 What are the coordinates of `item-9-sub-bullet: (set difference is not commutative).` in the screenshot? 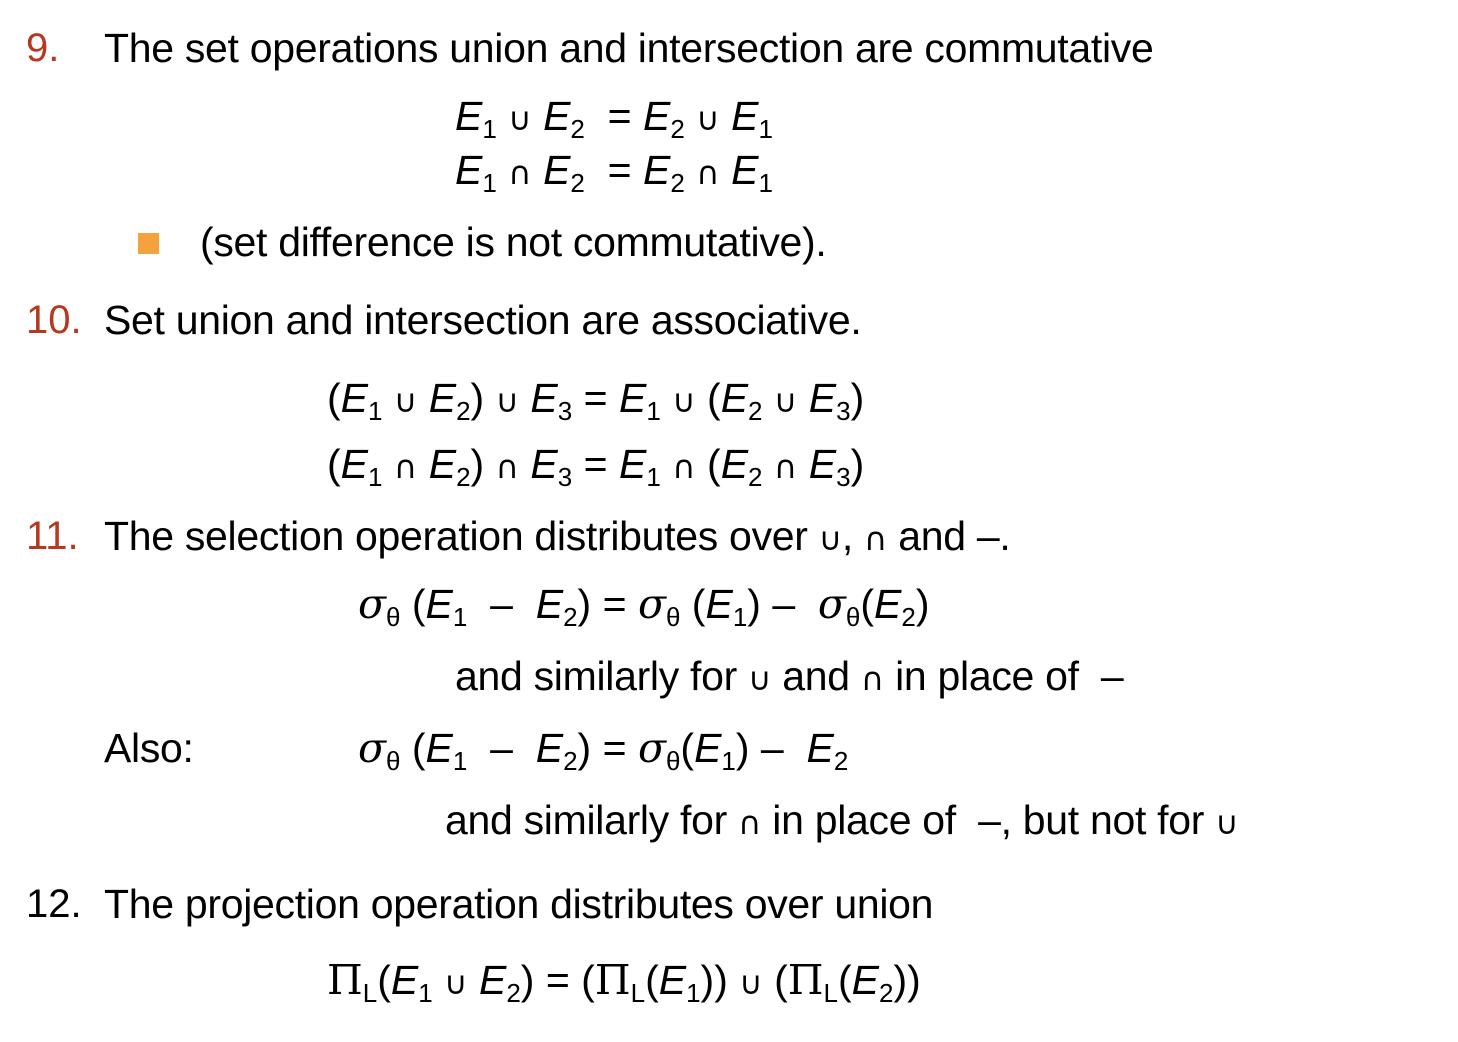 It's located at (513, 242).